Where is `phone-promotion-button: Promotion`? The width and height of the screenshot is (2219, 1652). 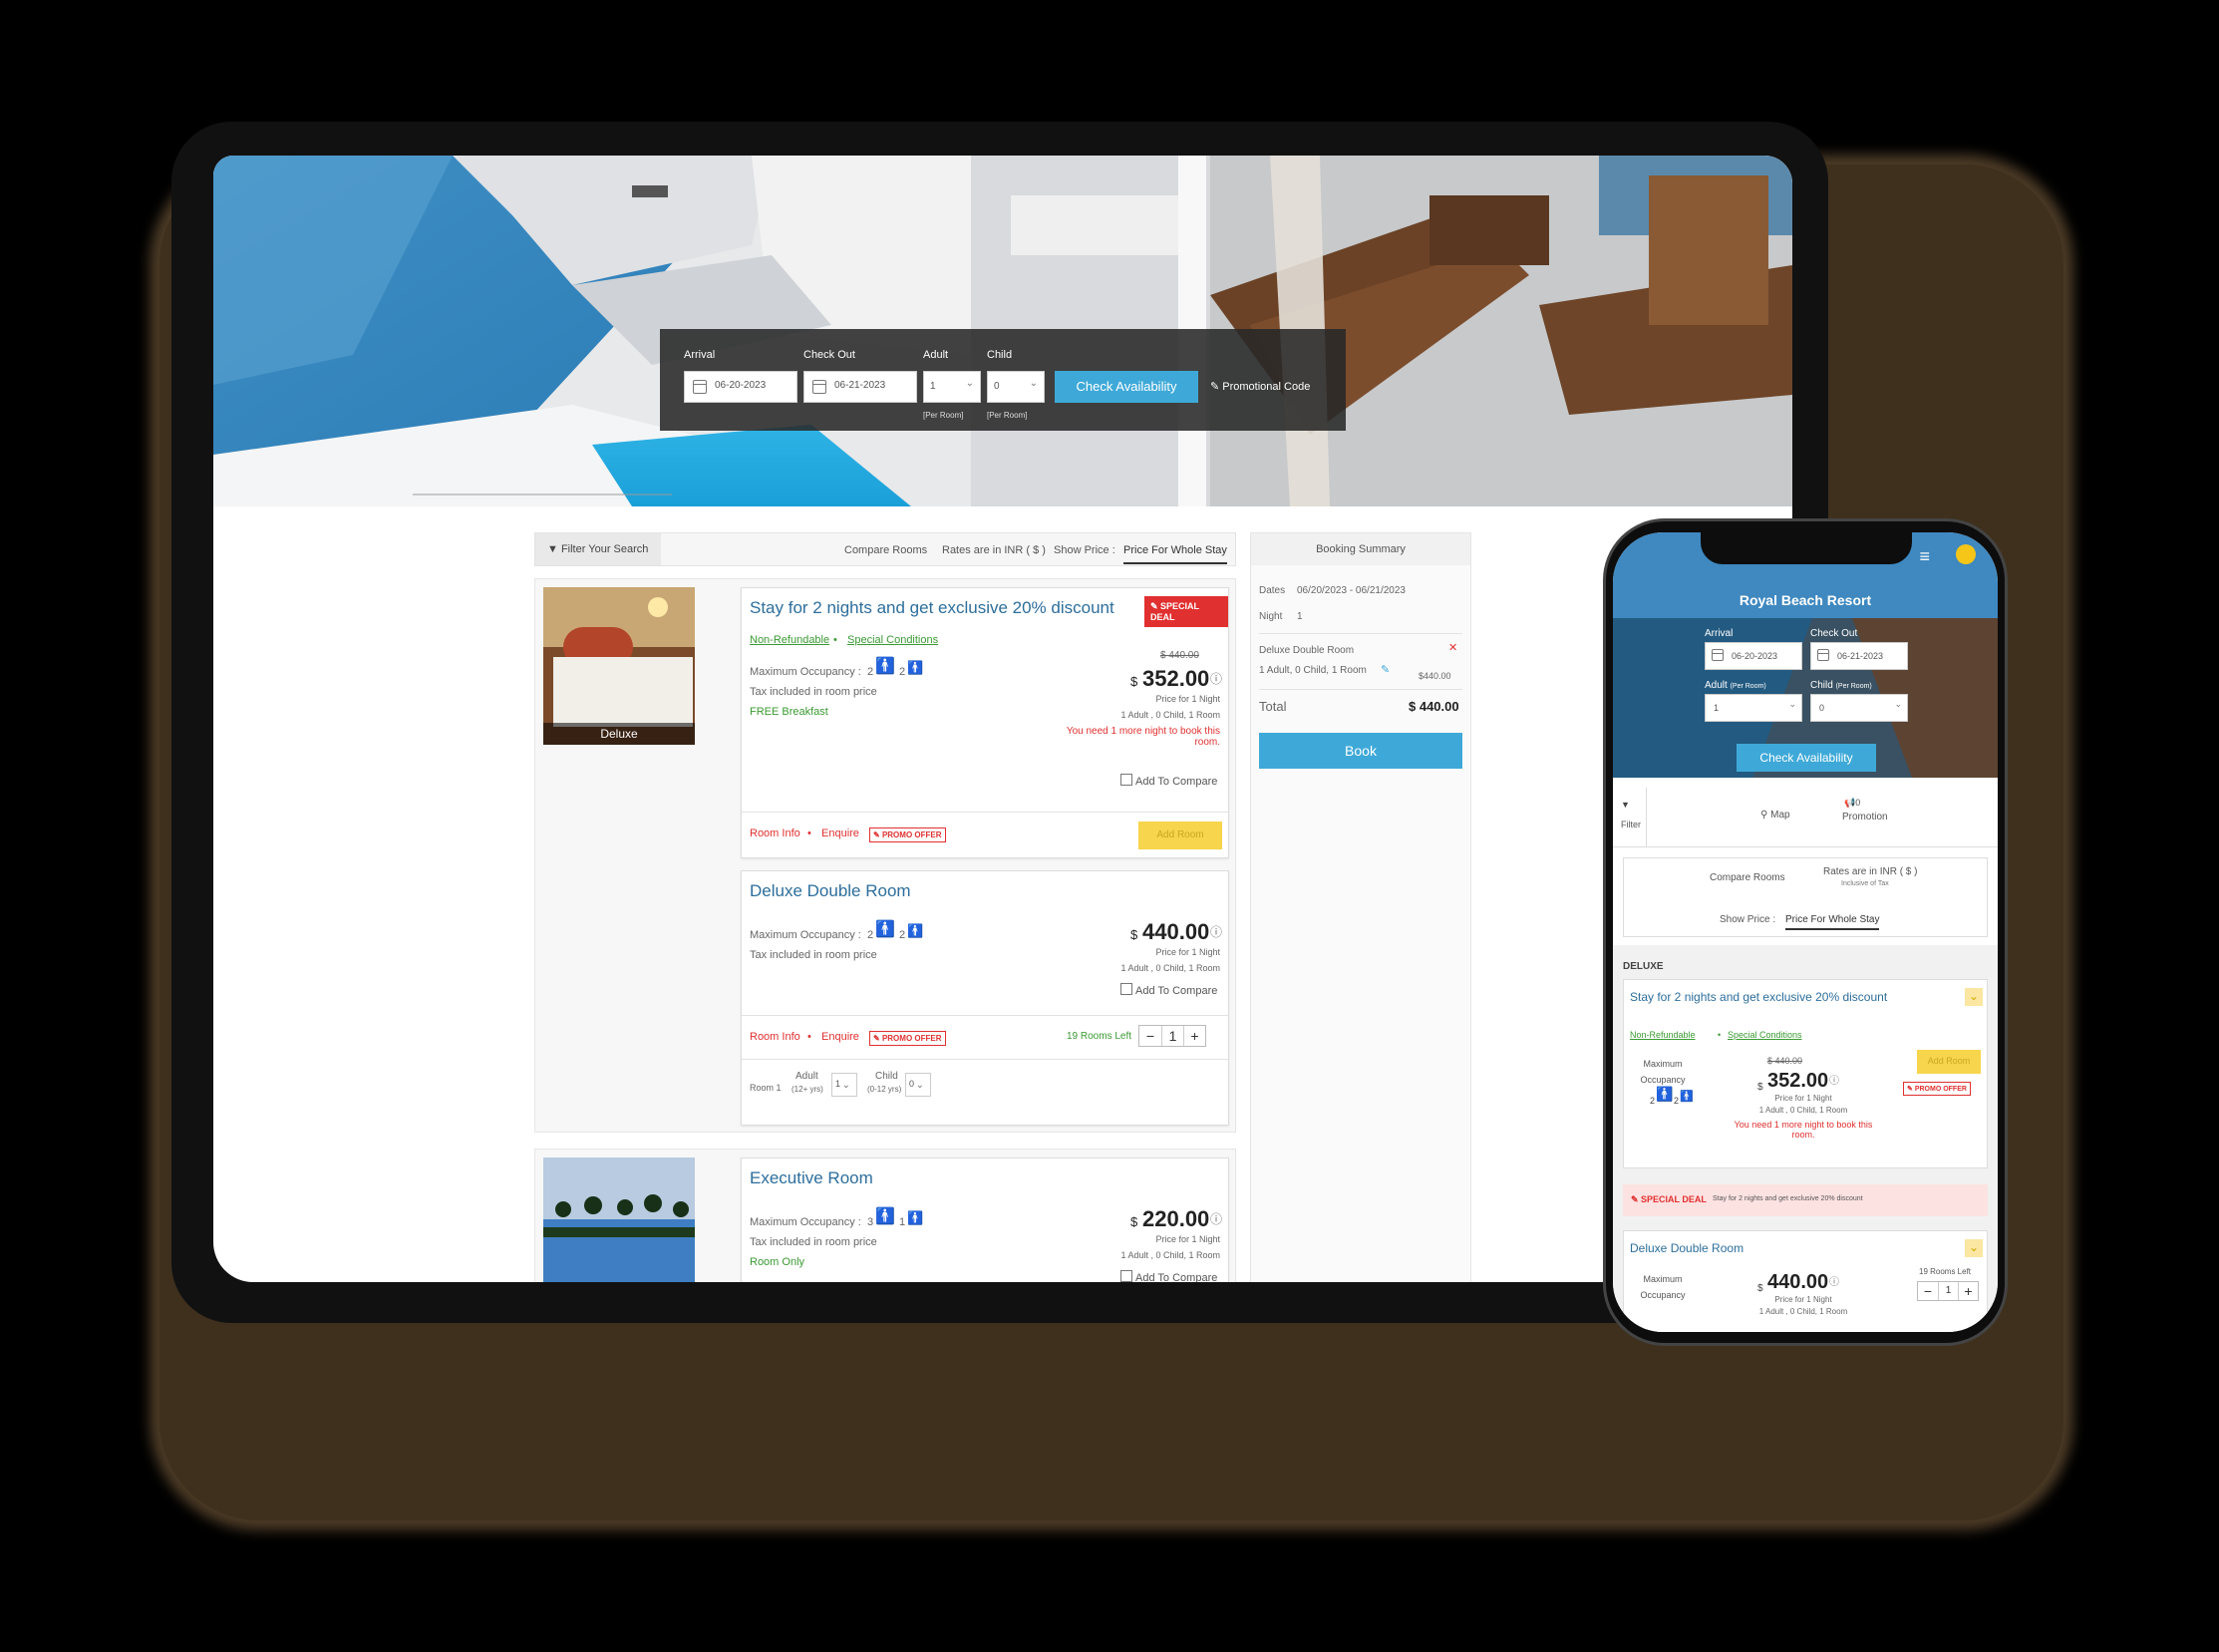
phone-promotion-button: Promotion is located at coordinates (1865, 817).